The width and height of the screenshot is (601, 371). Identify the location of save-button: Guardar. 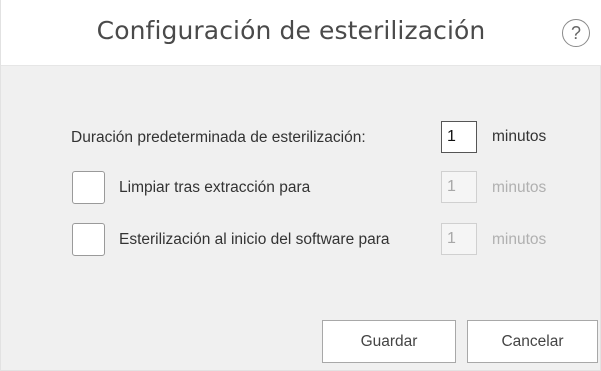
(389, 341).